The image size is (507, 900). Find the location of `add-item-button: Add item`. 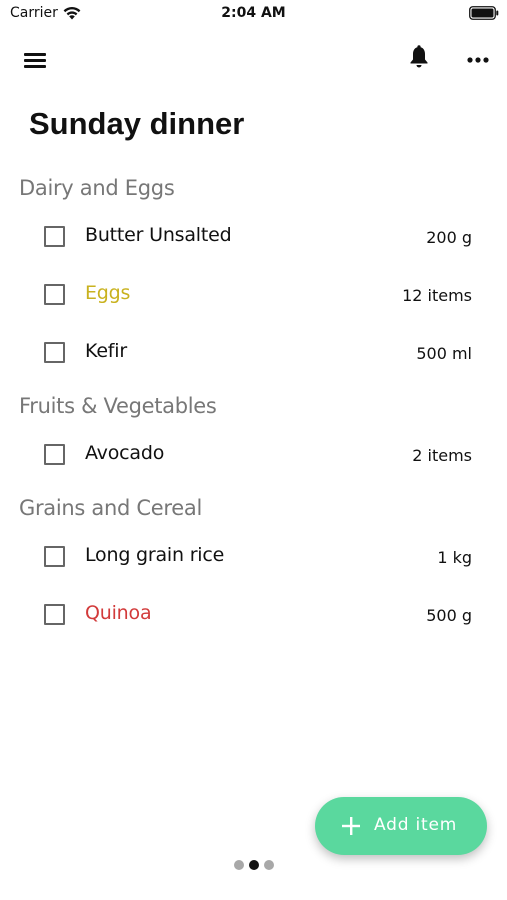

add-item-button: Add item is located at coordinates (401, 826).